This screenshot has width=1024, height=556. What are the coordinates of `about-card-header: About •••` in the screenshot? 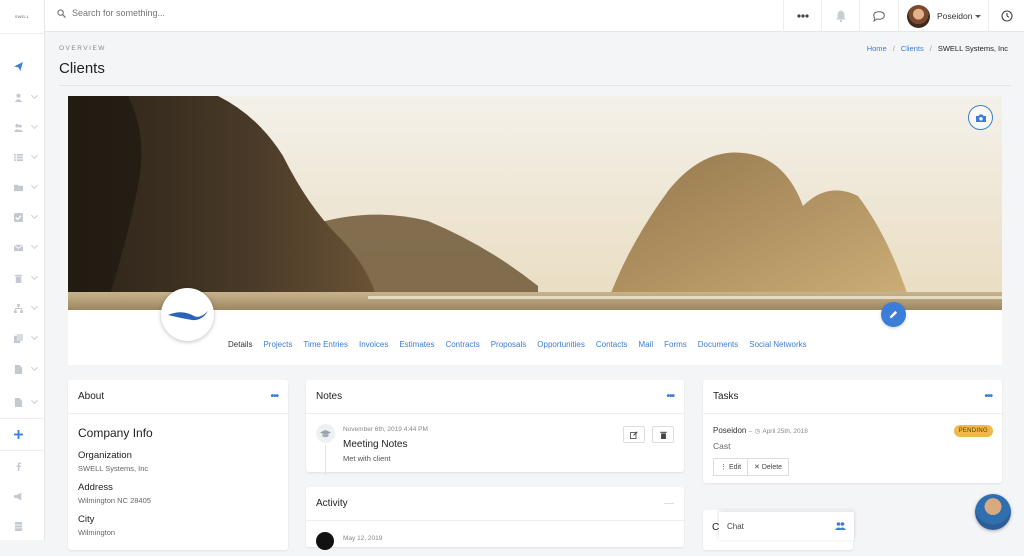 It's located at (178, 397).